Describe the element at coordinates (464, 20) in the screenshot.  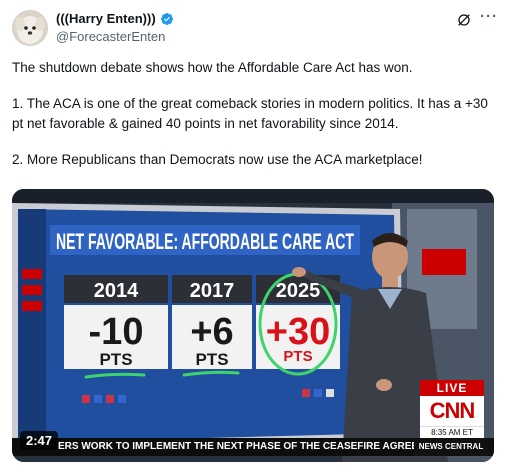
I see `grok-icon` at that location.